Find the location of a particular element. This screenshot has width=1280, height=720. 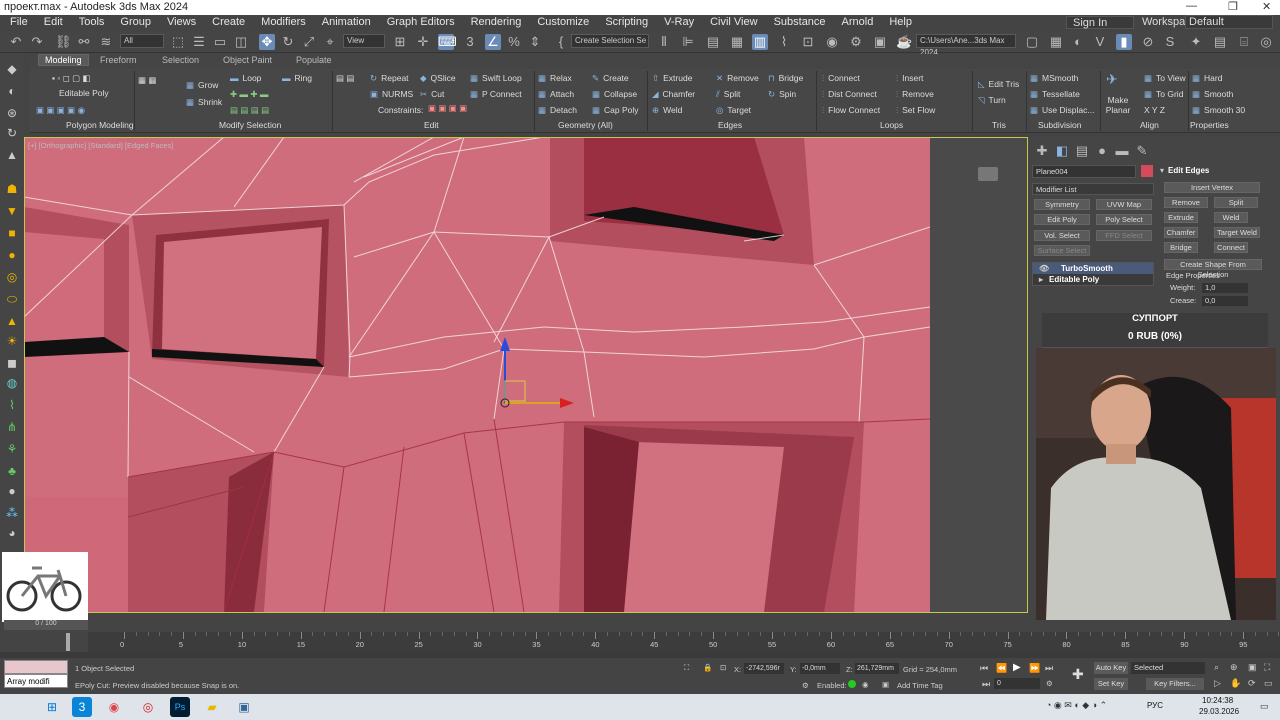

target-button: ◎ Target is located at coordinates (733, 110).